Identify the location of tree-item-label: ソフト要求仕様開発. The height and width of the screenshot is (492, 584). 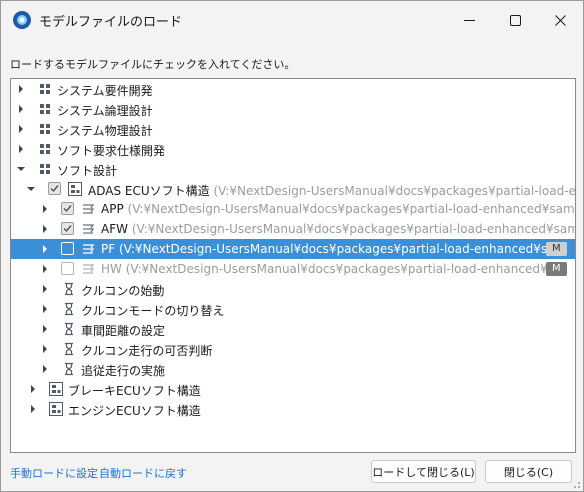
(111, 151).